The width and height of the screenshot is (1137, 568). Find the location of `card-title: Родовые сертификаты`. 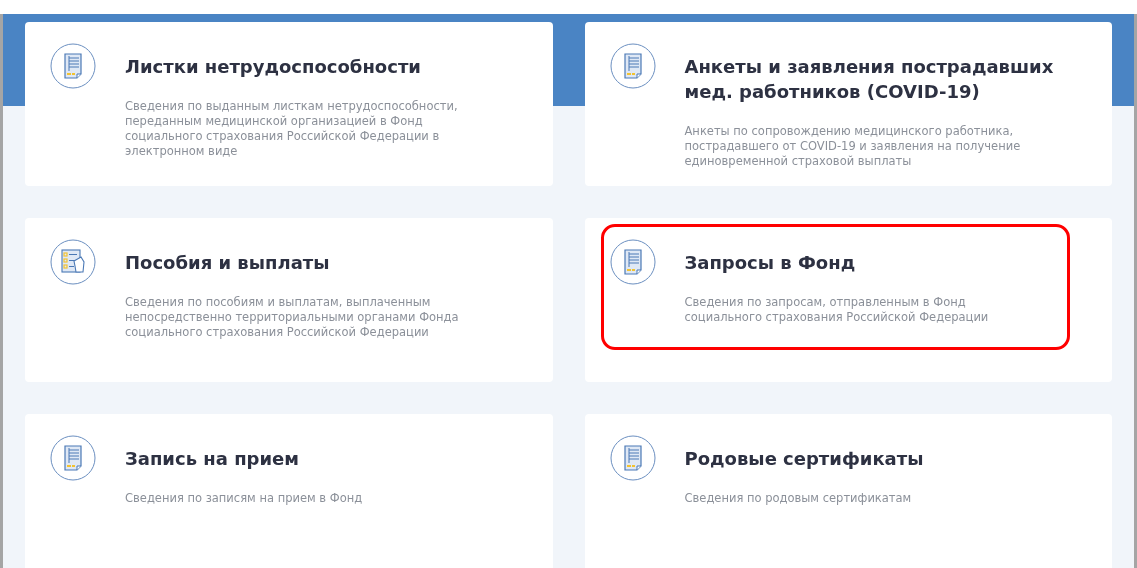

card-title: Родовые сертификаты is located at coordinates (804, 459).